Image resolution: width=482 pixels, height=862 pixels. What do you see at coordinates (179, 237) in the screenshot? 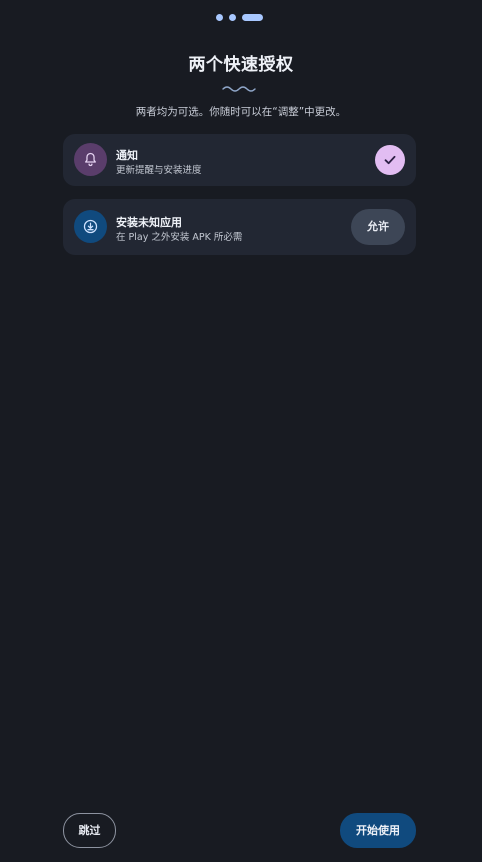
I see `permission-description: 在 Play 之外安装 APK 所必需` at bounding box center [179, 237].